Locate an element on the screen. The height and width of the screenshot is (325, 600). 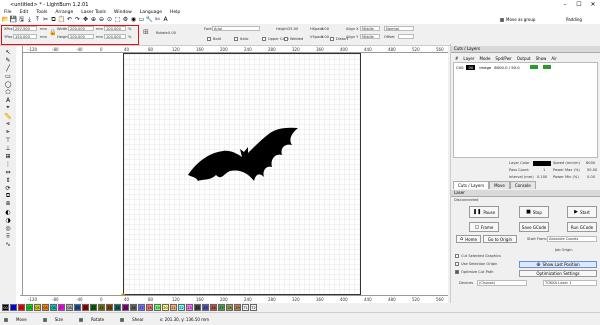
palette-swatch: 17 is located at coordinates (141, 307).